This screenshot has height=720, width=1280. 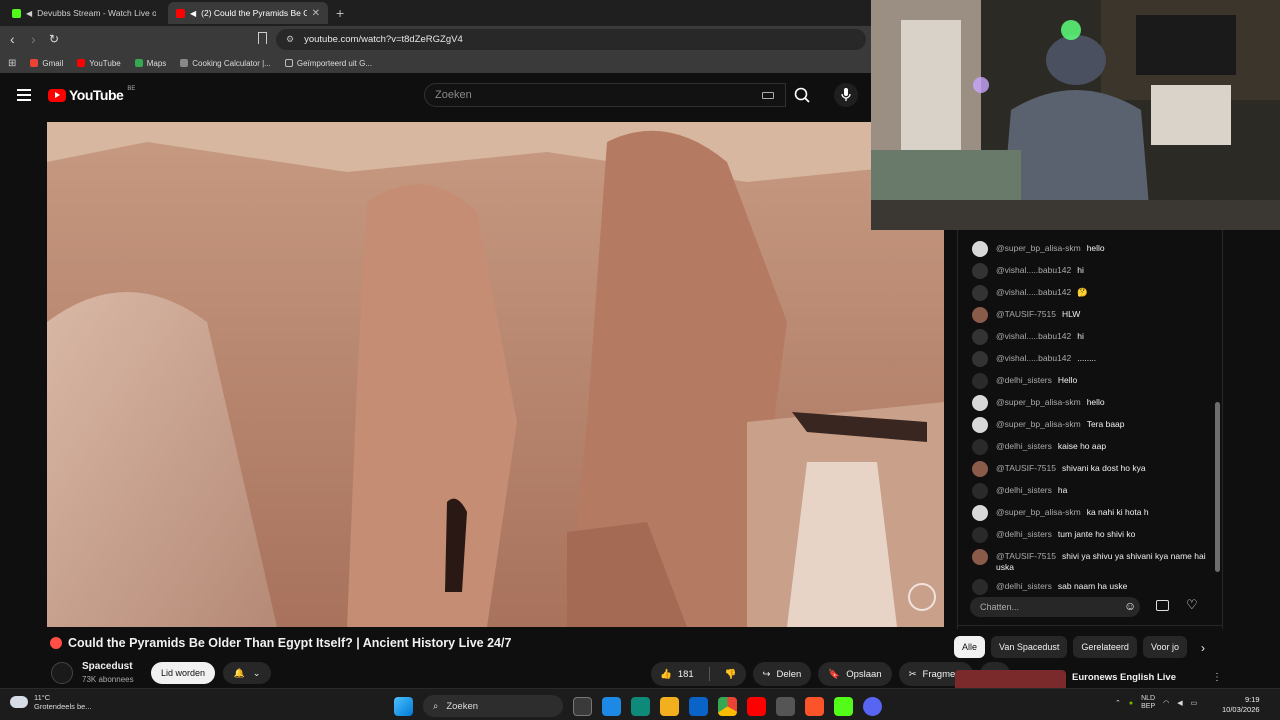 What do you see at coordinates (84, 13) in the screenshot?
I see `tab-kick-stream: ◀ Devubbs Stream - Watch Live on` at bounding box center [84, 13].